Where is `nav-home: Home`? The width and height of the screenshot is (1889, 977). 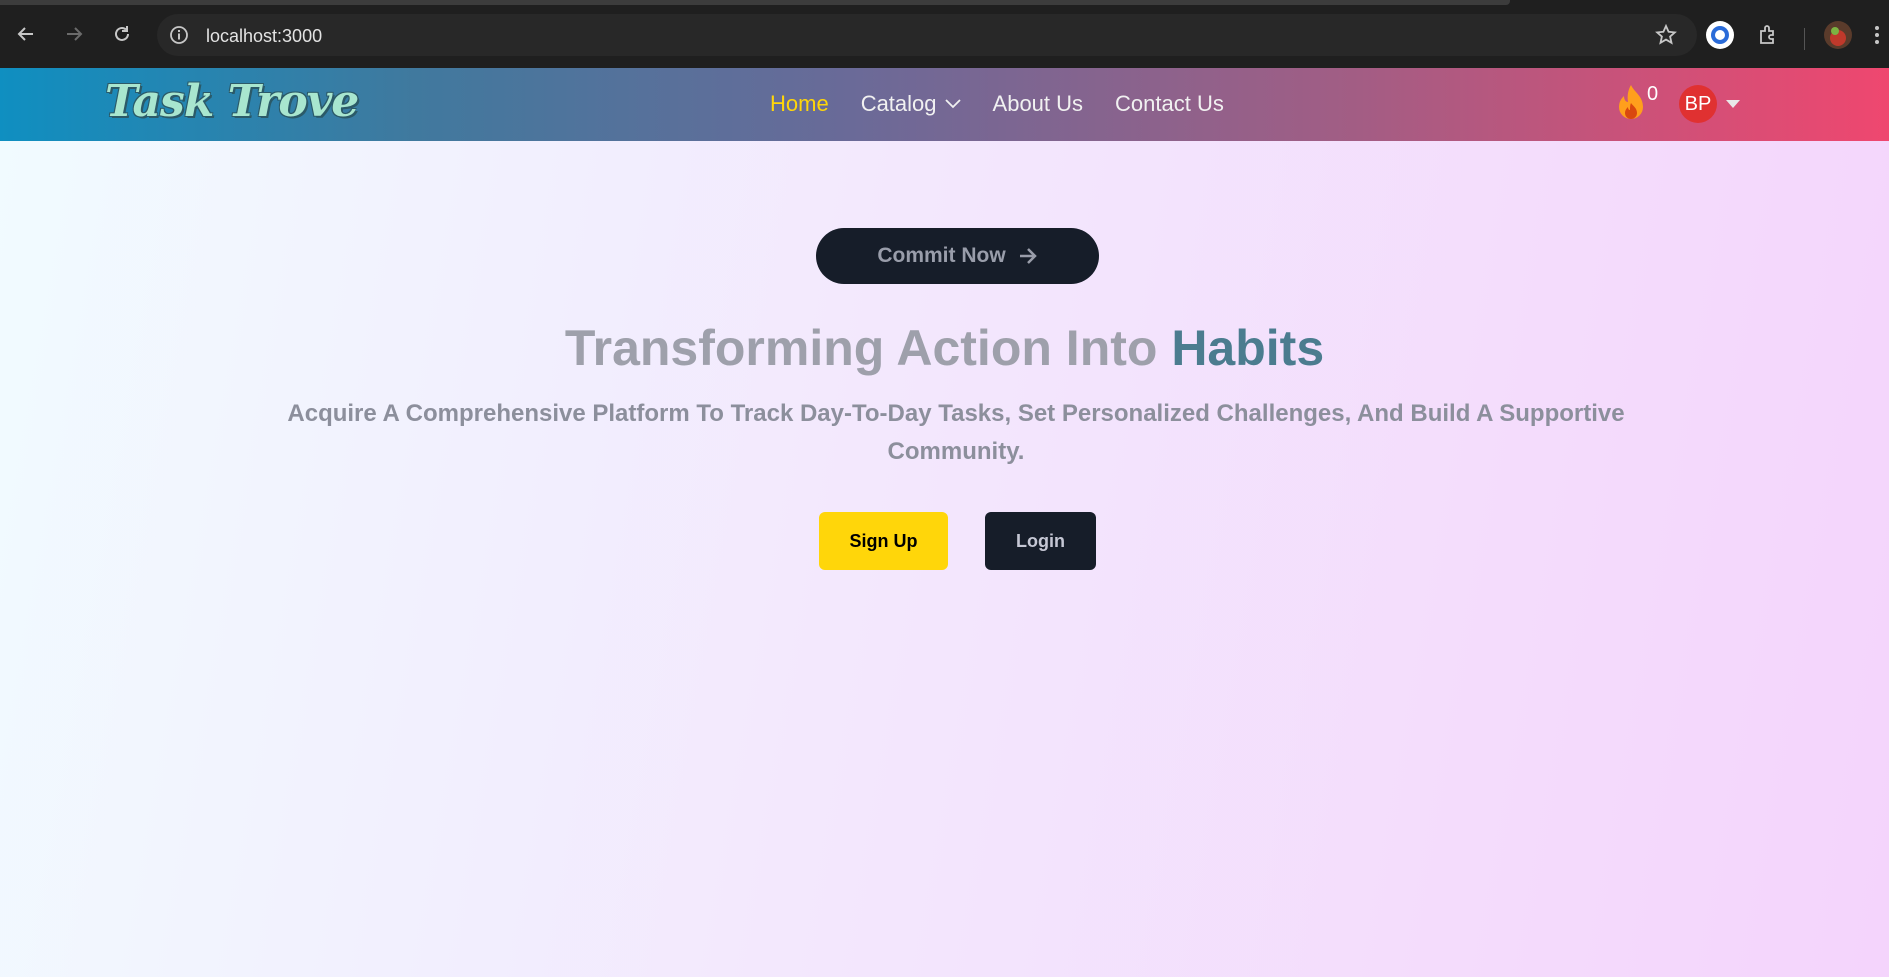 nav-home: Home is located at coordinates (799, 104).